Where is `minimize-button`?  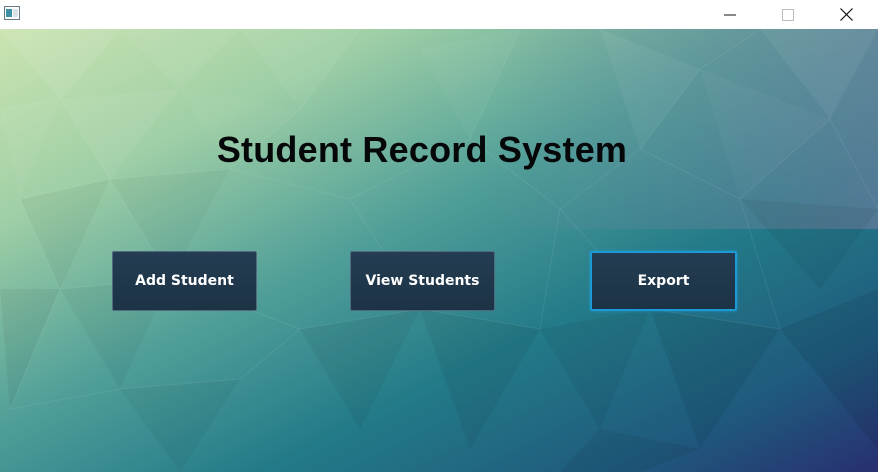 minimize-button is located at coordinates (730, 14).